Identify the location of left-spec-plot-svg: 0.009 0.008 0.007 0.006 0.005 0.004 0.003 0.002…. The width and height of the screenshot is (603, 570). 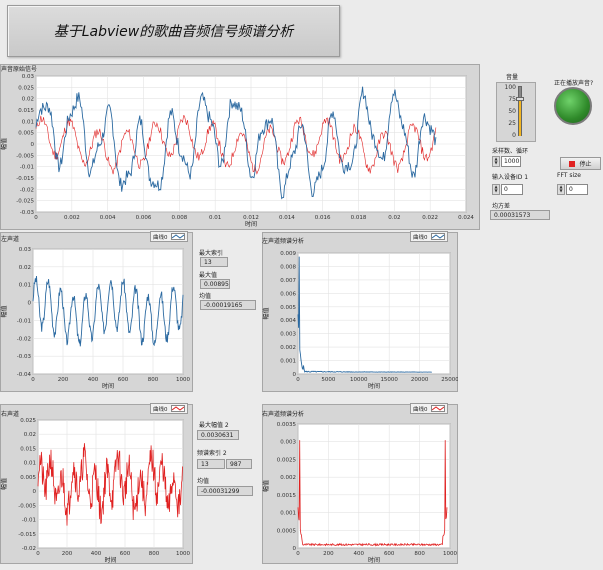
(360, 320).